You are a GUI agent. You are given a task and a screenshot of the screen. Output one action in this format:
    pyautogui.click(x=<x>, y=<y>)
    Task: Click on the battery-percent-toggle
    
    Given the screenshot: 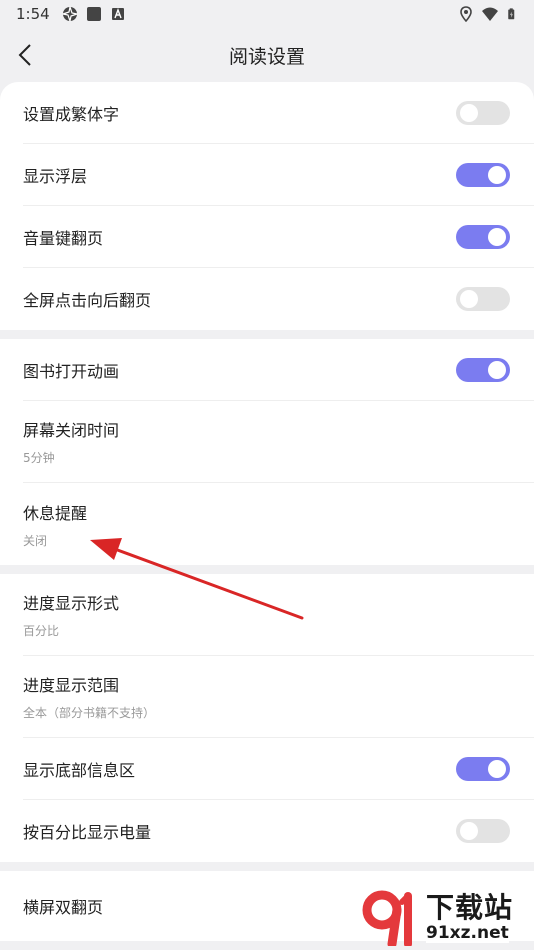 What is the action you would take?
    pyautogui.click(x=483, y=831)
    